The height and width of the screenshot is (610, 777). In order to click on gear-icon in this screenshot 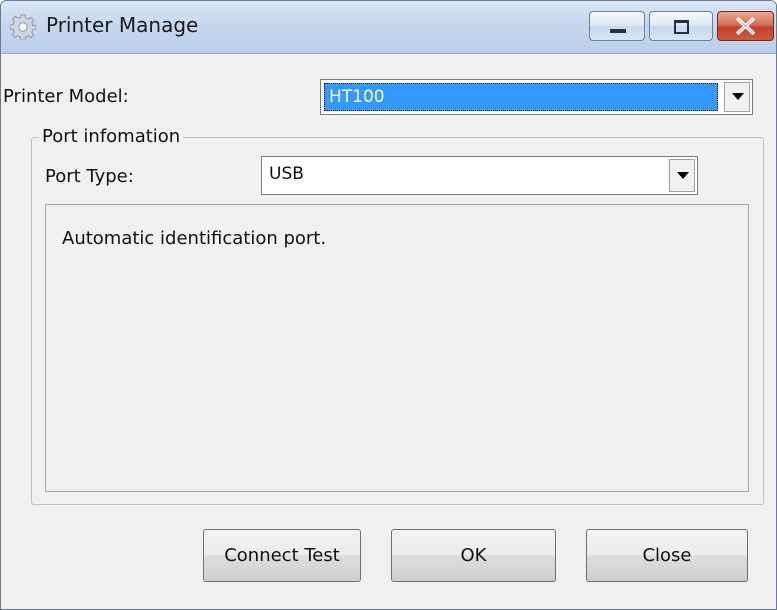, I will do `click(23, 27)`.